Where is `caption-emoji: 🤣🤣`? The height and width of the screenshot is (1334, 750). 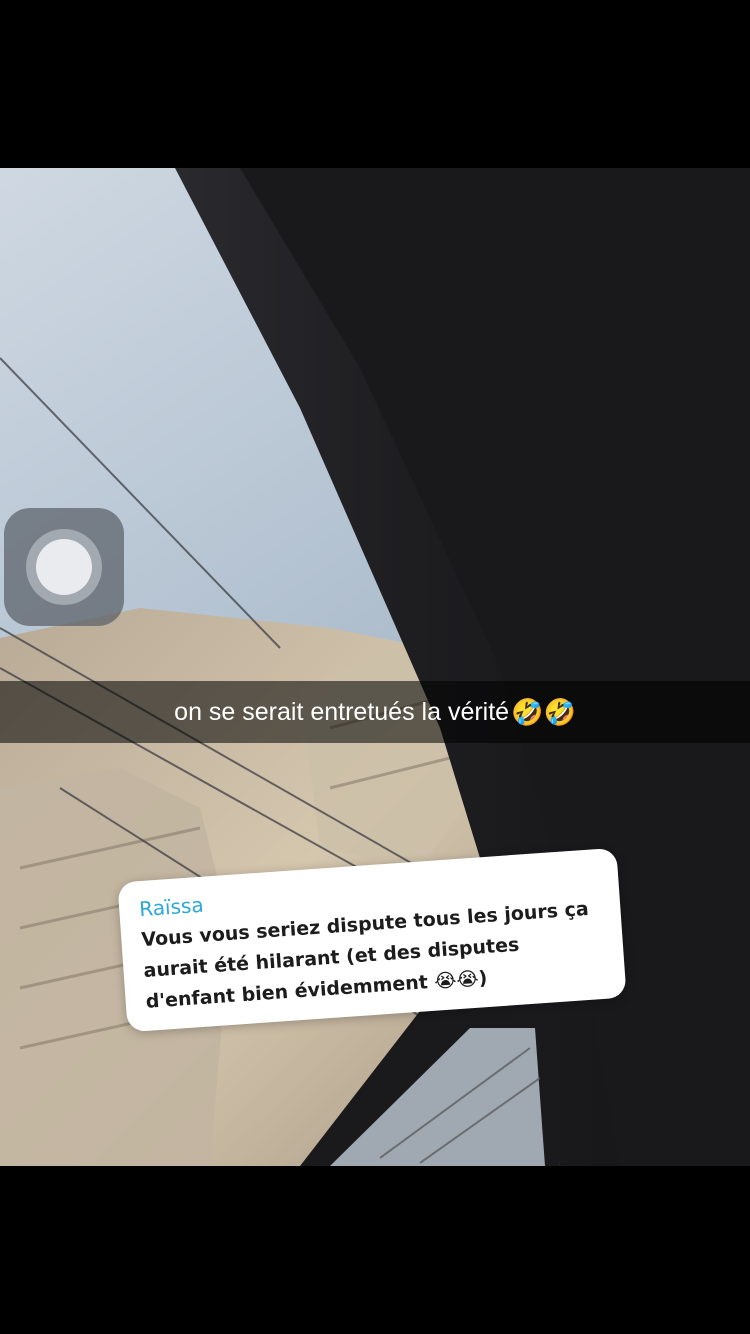
caption-emoji: 🤣🤣 is located at coordinates (543, 711).